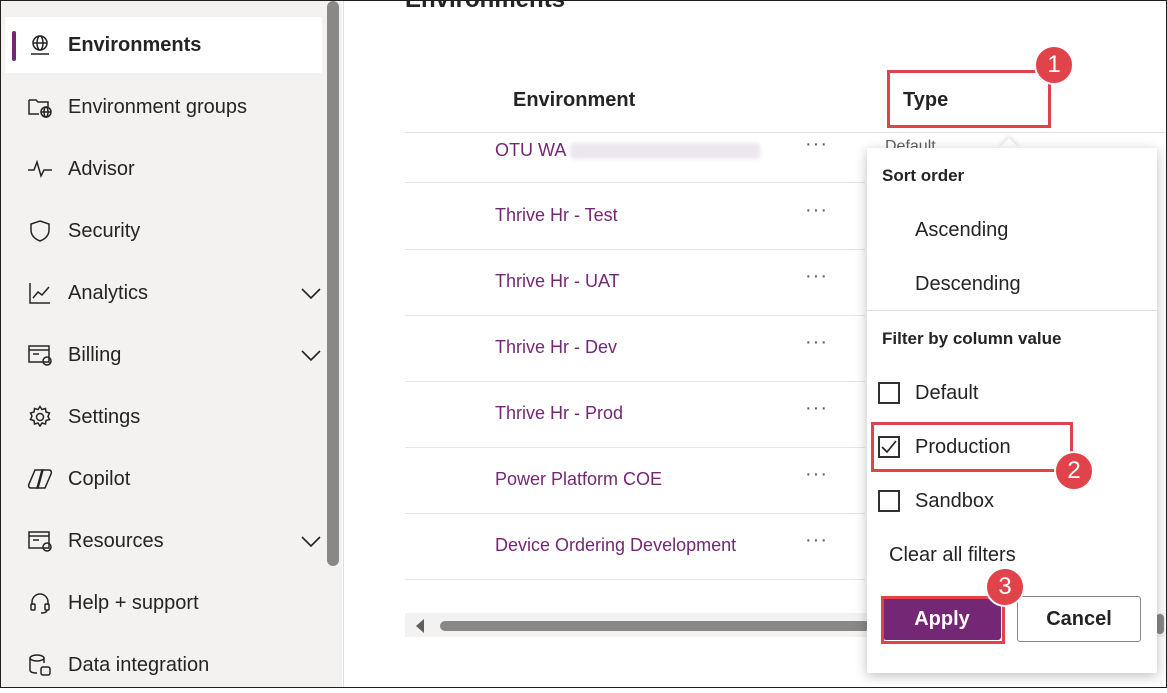 The height and width of the screenshot is (693, 1167). I want to click on filter-option-sandbox: Sandbox, so click(936, 501).